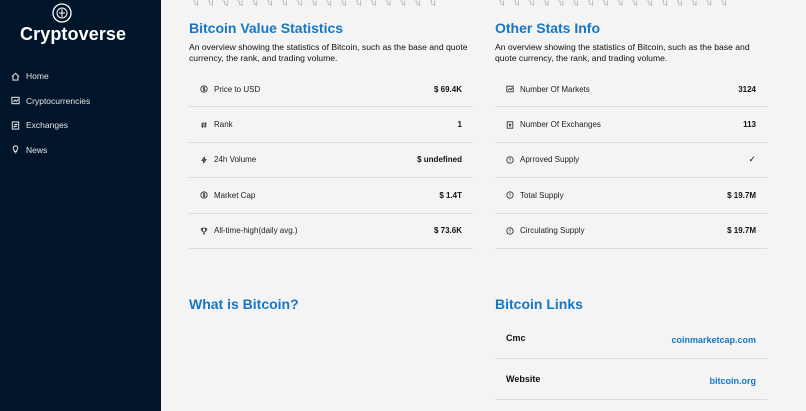 The width and height of the screenshot is (806, 411). I want to click on stat-label: 24h Volume, so click(235, 160).